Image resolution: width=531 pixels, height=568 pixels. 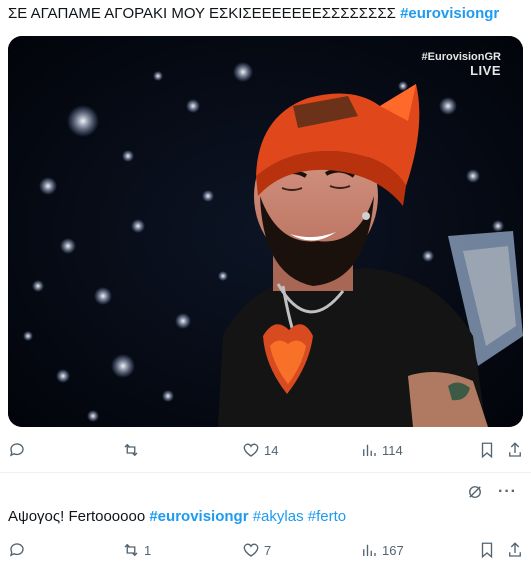 What do you see at coordinates (392, 450) in the screenshot?
I see `views-count: 114` at bounding box center [392, 450].